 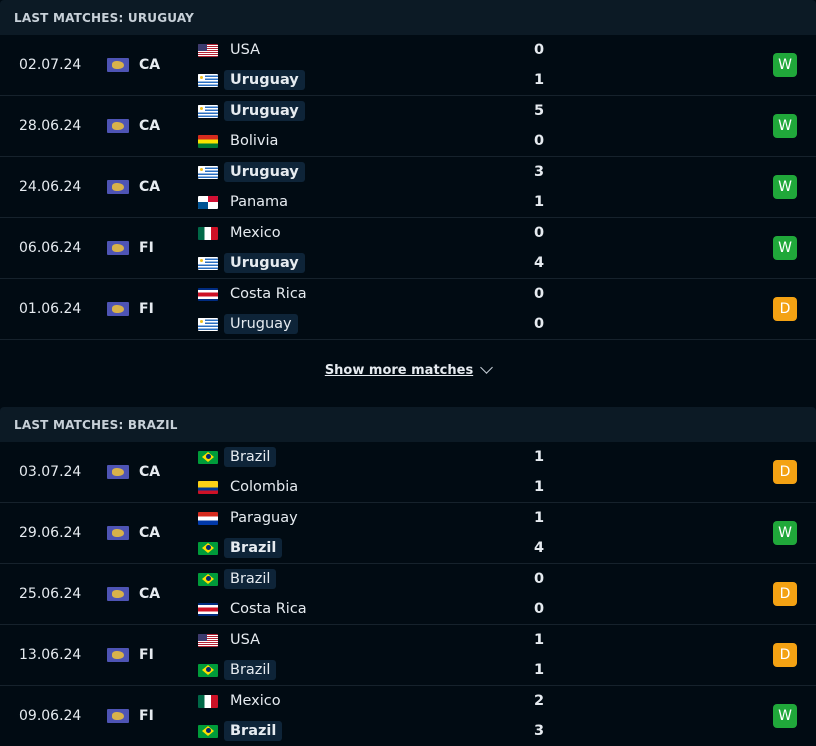 I want to click on show-more-matches-link: Show more matches, so click(x=408, y=370).